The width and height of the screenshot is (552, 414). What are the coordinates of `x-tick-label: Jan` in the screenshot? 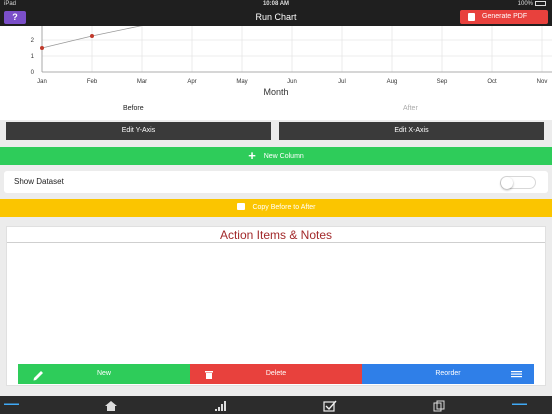 It's located at (42, 82).